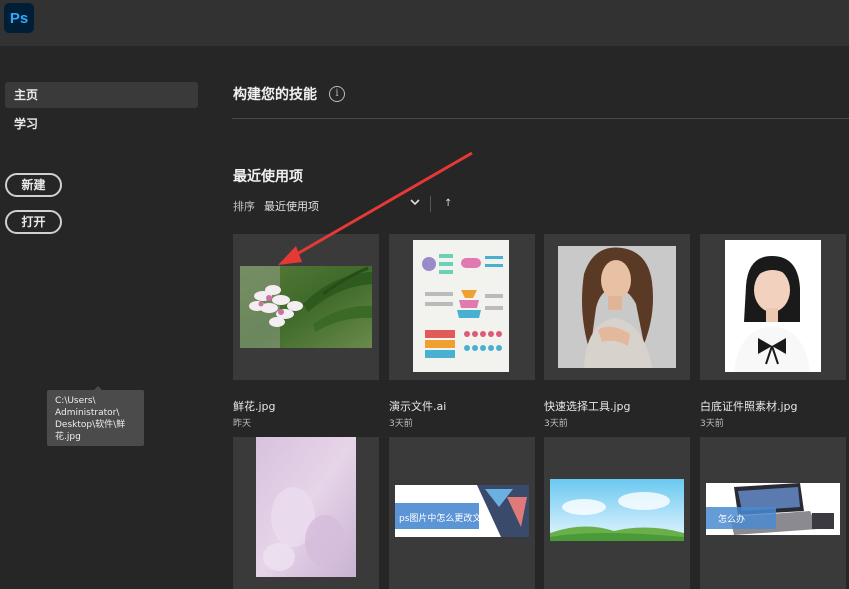 Image resolution: width=849 pixels, height=589 pixels. I want to click on text-edit-thumbnail: ps图片中怎么更改文字, so click(462, 511).